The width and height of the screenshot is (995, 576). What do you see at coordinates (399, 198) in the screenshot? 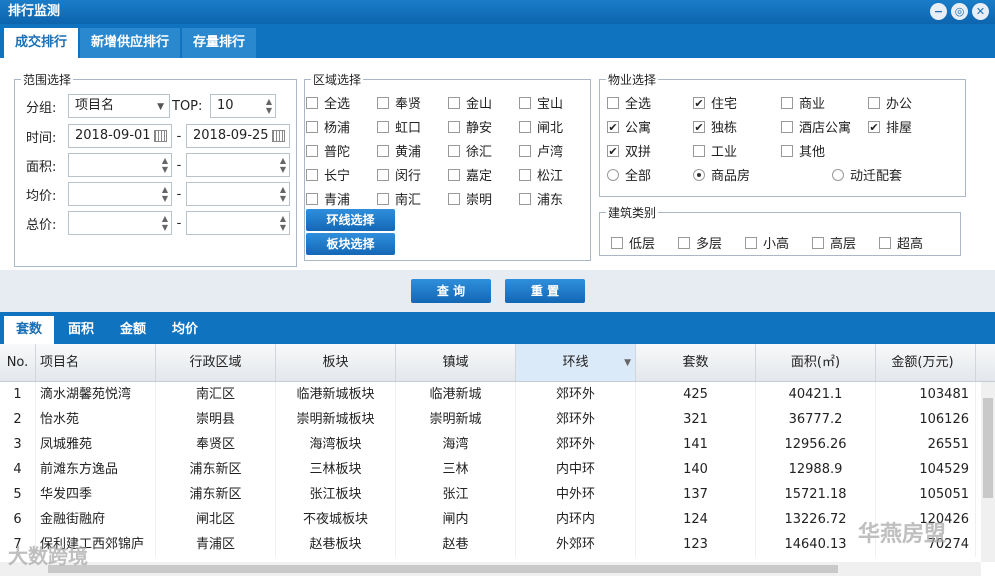
I see `region-checkbox: 南汇` at bounding box center [399, 198].